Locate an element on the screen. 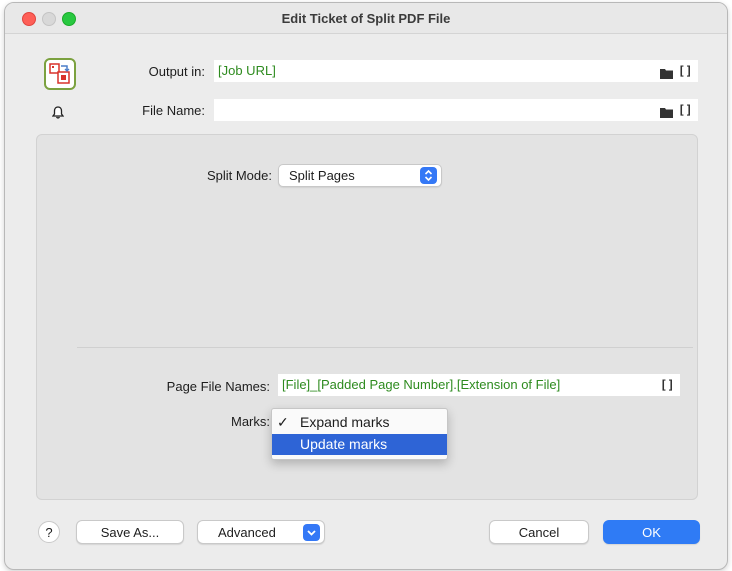  help-button: ? is located at coordinates (49, 532).